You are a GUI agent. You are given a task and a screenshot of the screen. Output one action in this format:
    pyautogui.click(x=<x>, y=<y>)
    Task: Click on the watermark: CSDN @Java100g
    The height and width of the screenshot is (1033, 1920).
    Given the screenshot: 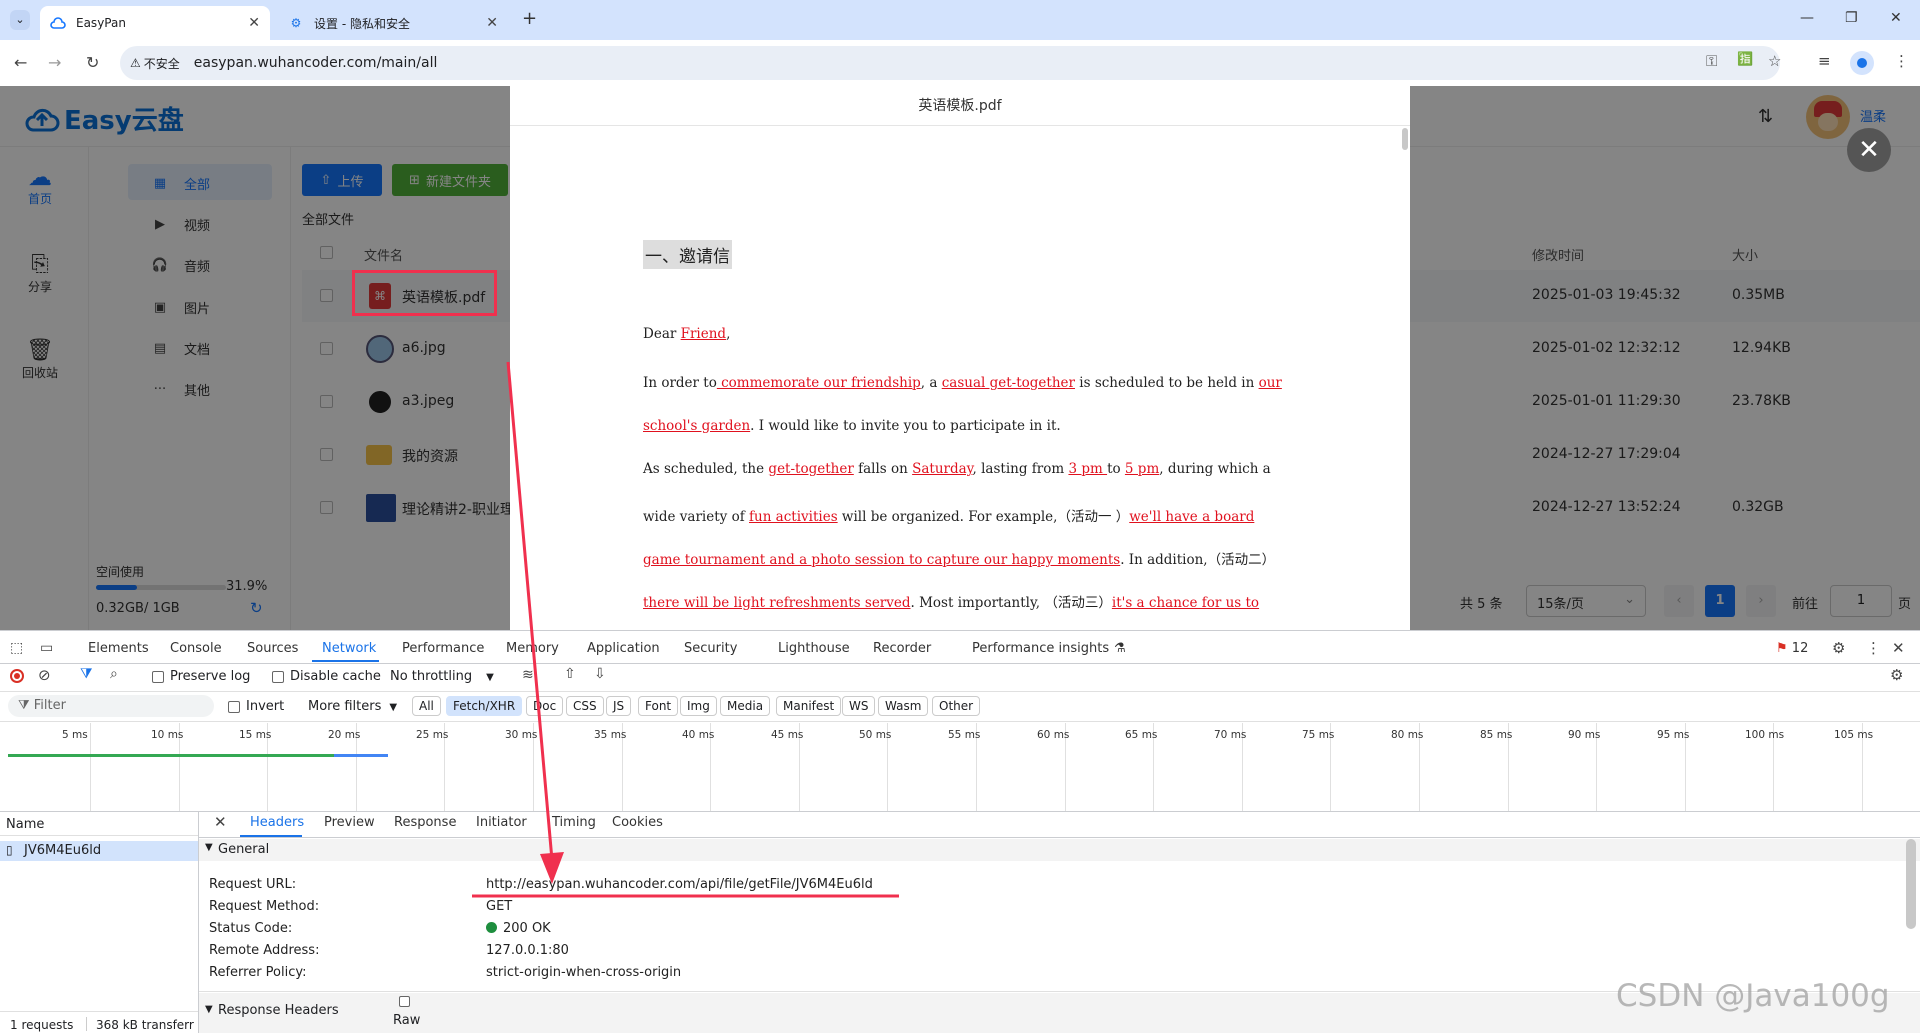 What is the action you would take?
    pyautogui.click(x=1753, y=996)
    